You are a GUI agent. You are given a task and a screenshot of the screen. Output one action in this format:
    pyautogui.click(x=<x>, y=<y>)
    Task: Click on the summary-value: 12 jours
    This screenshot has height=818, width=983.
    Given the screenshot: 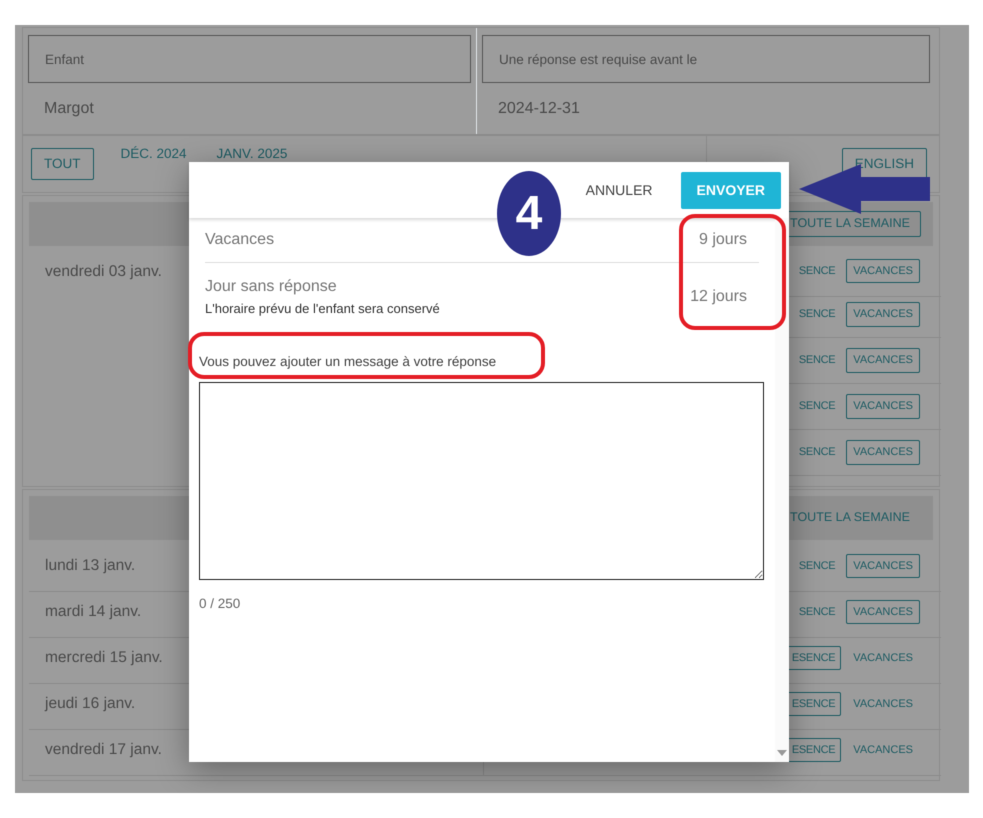 What is the action you would take?
    pyautogui.click(x=719, y=296)
    